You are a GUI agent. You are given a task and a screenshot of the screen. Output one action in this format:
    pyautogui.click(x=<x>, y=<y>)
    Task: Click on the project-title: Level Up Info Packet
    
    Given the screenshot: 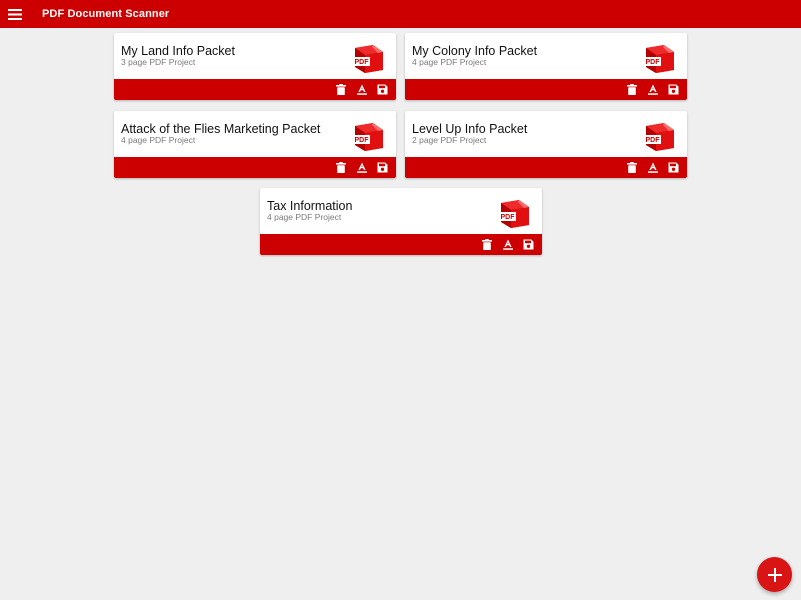 What is the action you would take?
    pyautogui.click(x=470, y=129)
    